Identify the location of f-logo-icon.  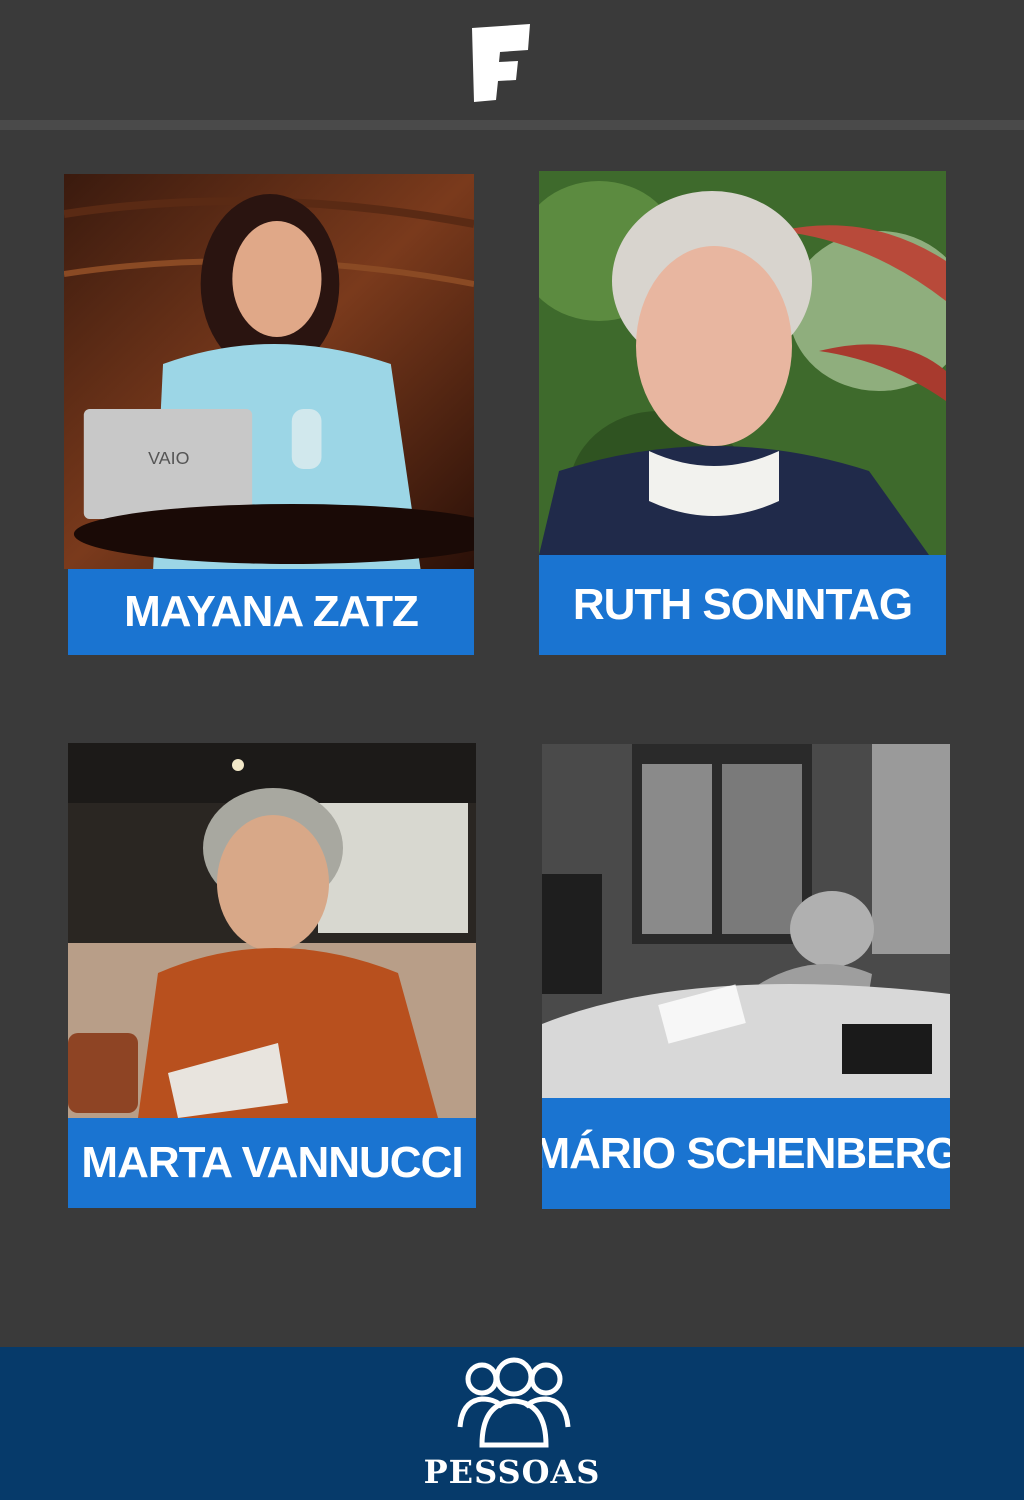
(501, 63).